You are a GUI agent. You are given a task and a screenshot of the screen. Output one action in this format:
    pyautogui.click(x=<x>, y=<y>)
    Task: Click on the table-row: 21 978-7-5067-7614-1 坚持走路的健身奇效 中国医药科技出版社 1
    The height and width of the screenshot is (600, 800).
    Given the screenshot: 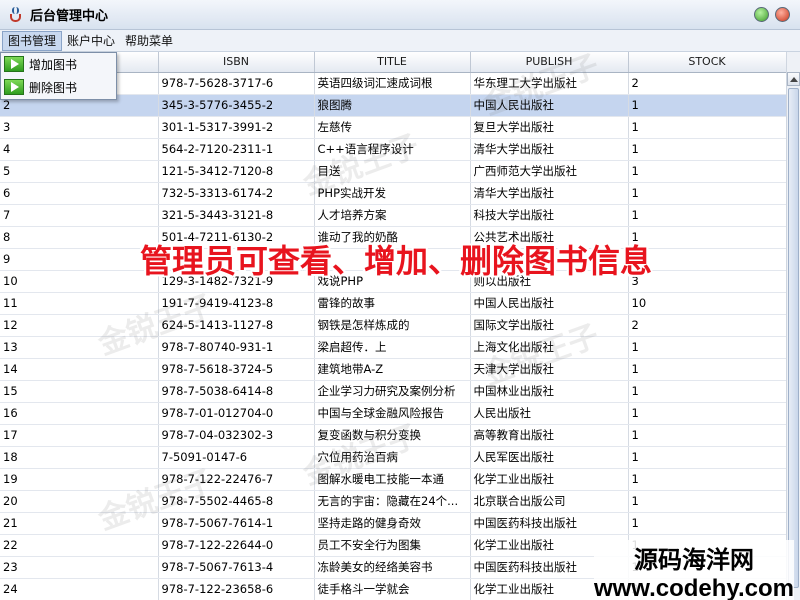 What is the action you would take?
    pyautogui.click(x=393, y=523)
    